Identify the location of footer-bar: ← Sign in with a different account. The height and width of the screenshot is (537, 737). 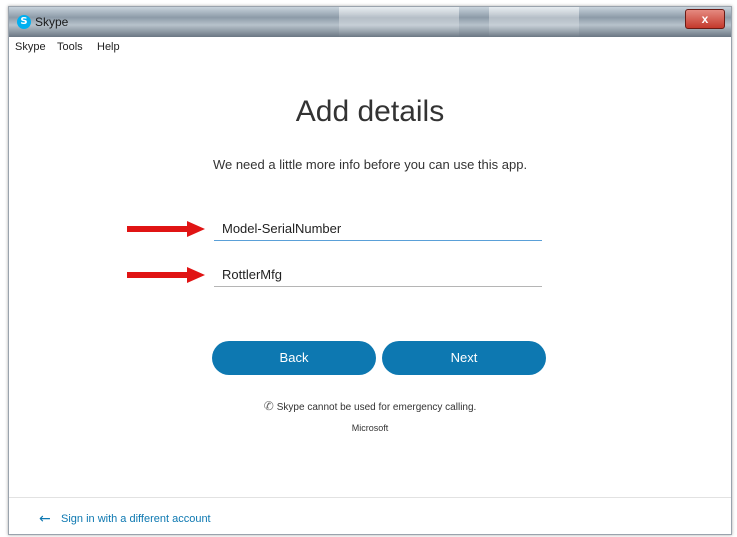
(370, 515).